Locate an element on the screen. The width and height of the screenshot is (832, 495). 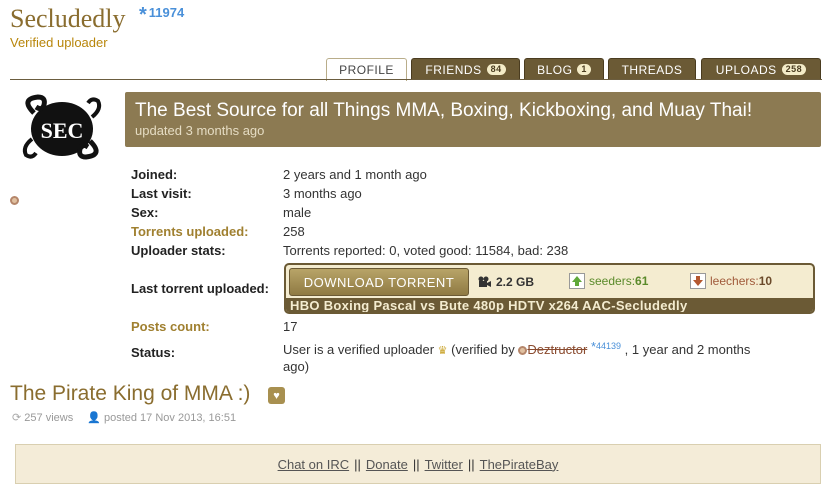
star-icon: * is located at coordinates (143, 15).